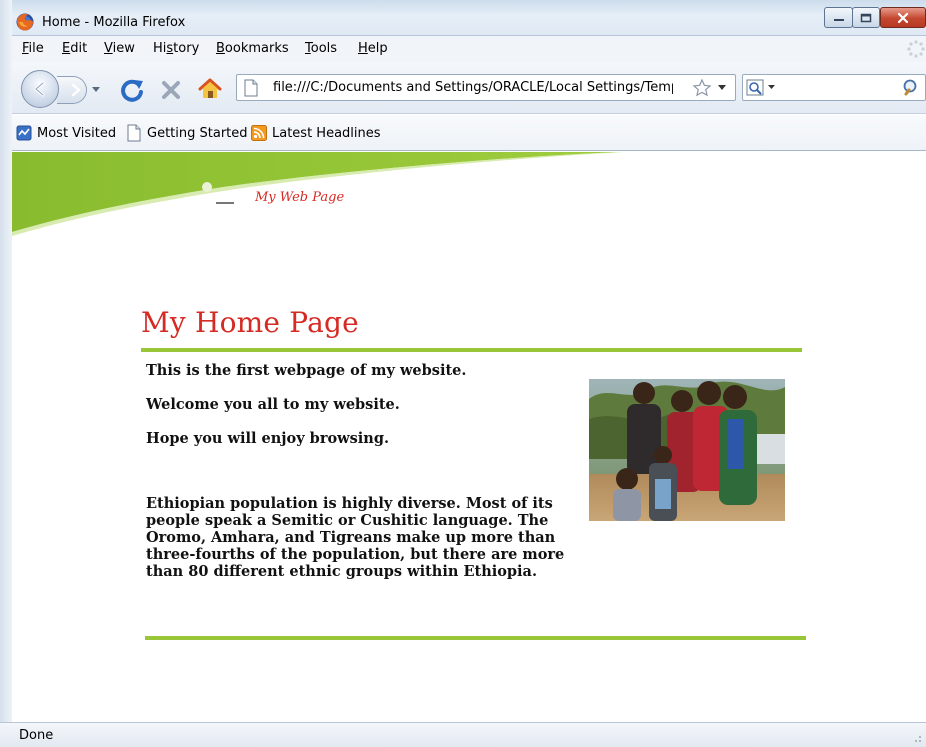 The width and height of the screenshot is (926, 747). Describe the element at coordinates (77, 133) in the screenshot. I see `bookmark-label: Most Visited` at that location.